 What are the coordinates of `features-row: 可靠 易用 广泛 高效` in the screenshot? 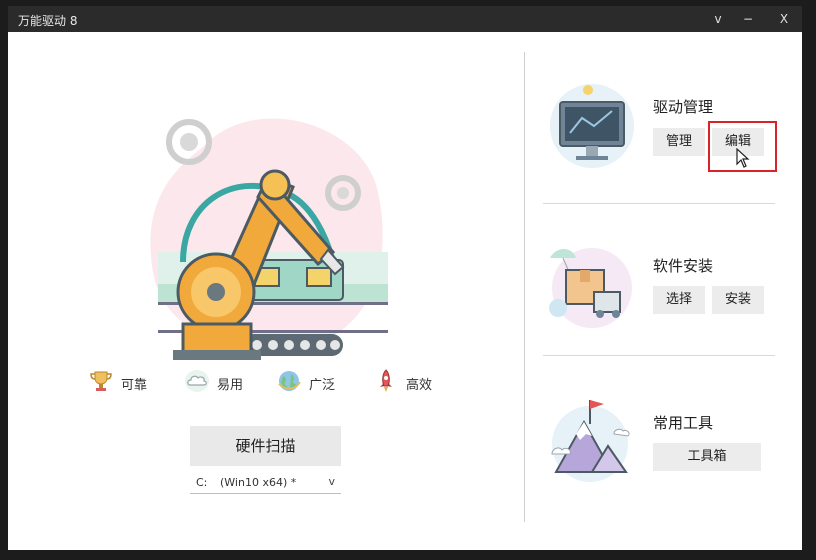 It's located at (268, 382).